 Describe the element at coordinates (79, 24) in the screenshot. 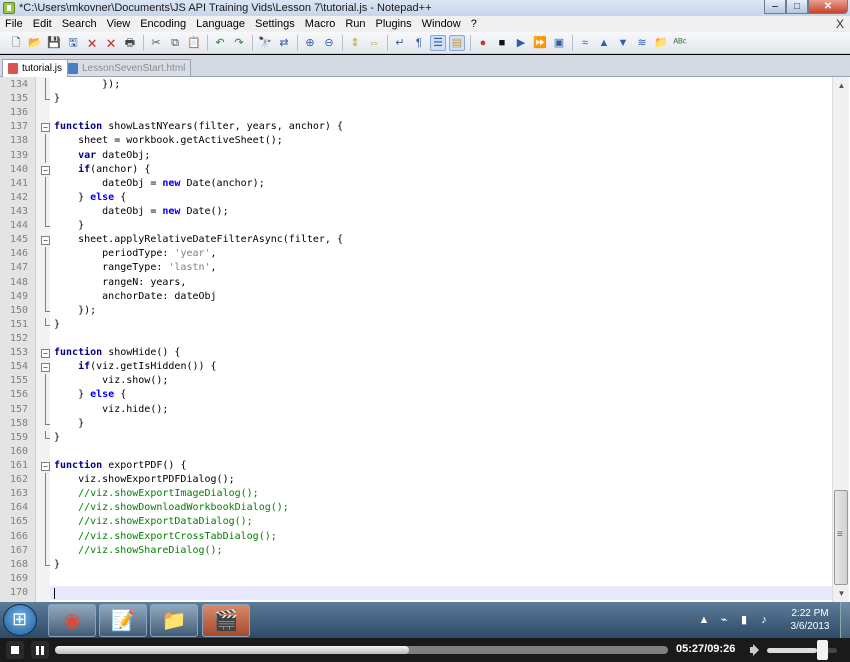

I see `menu-search: Search` at that location.